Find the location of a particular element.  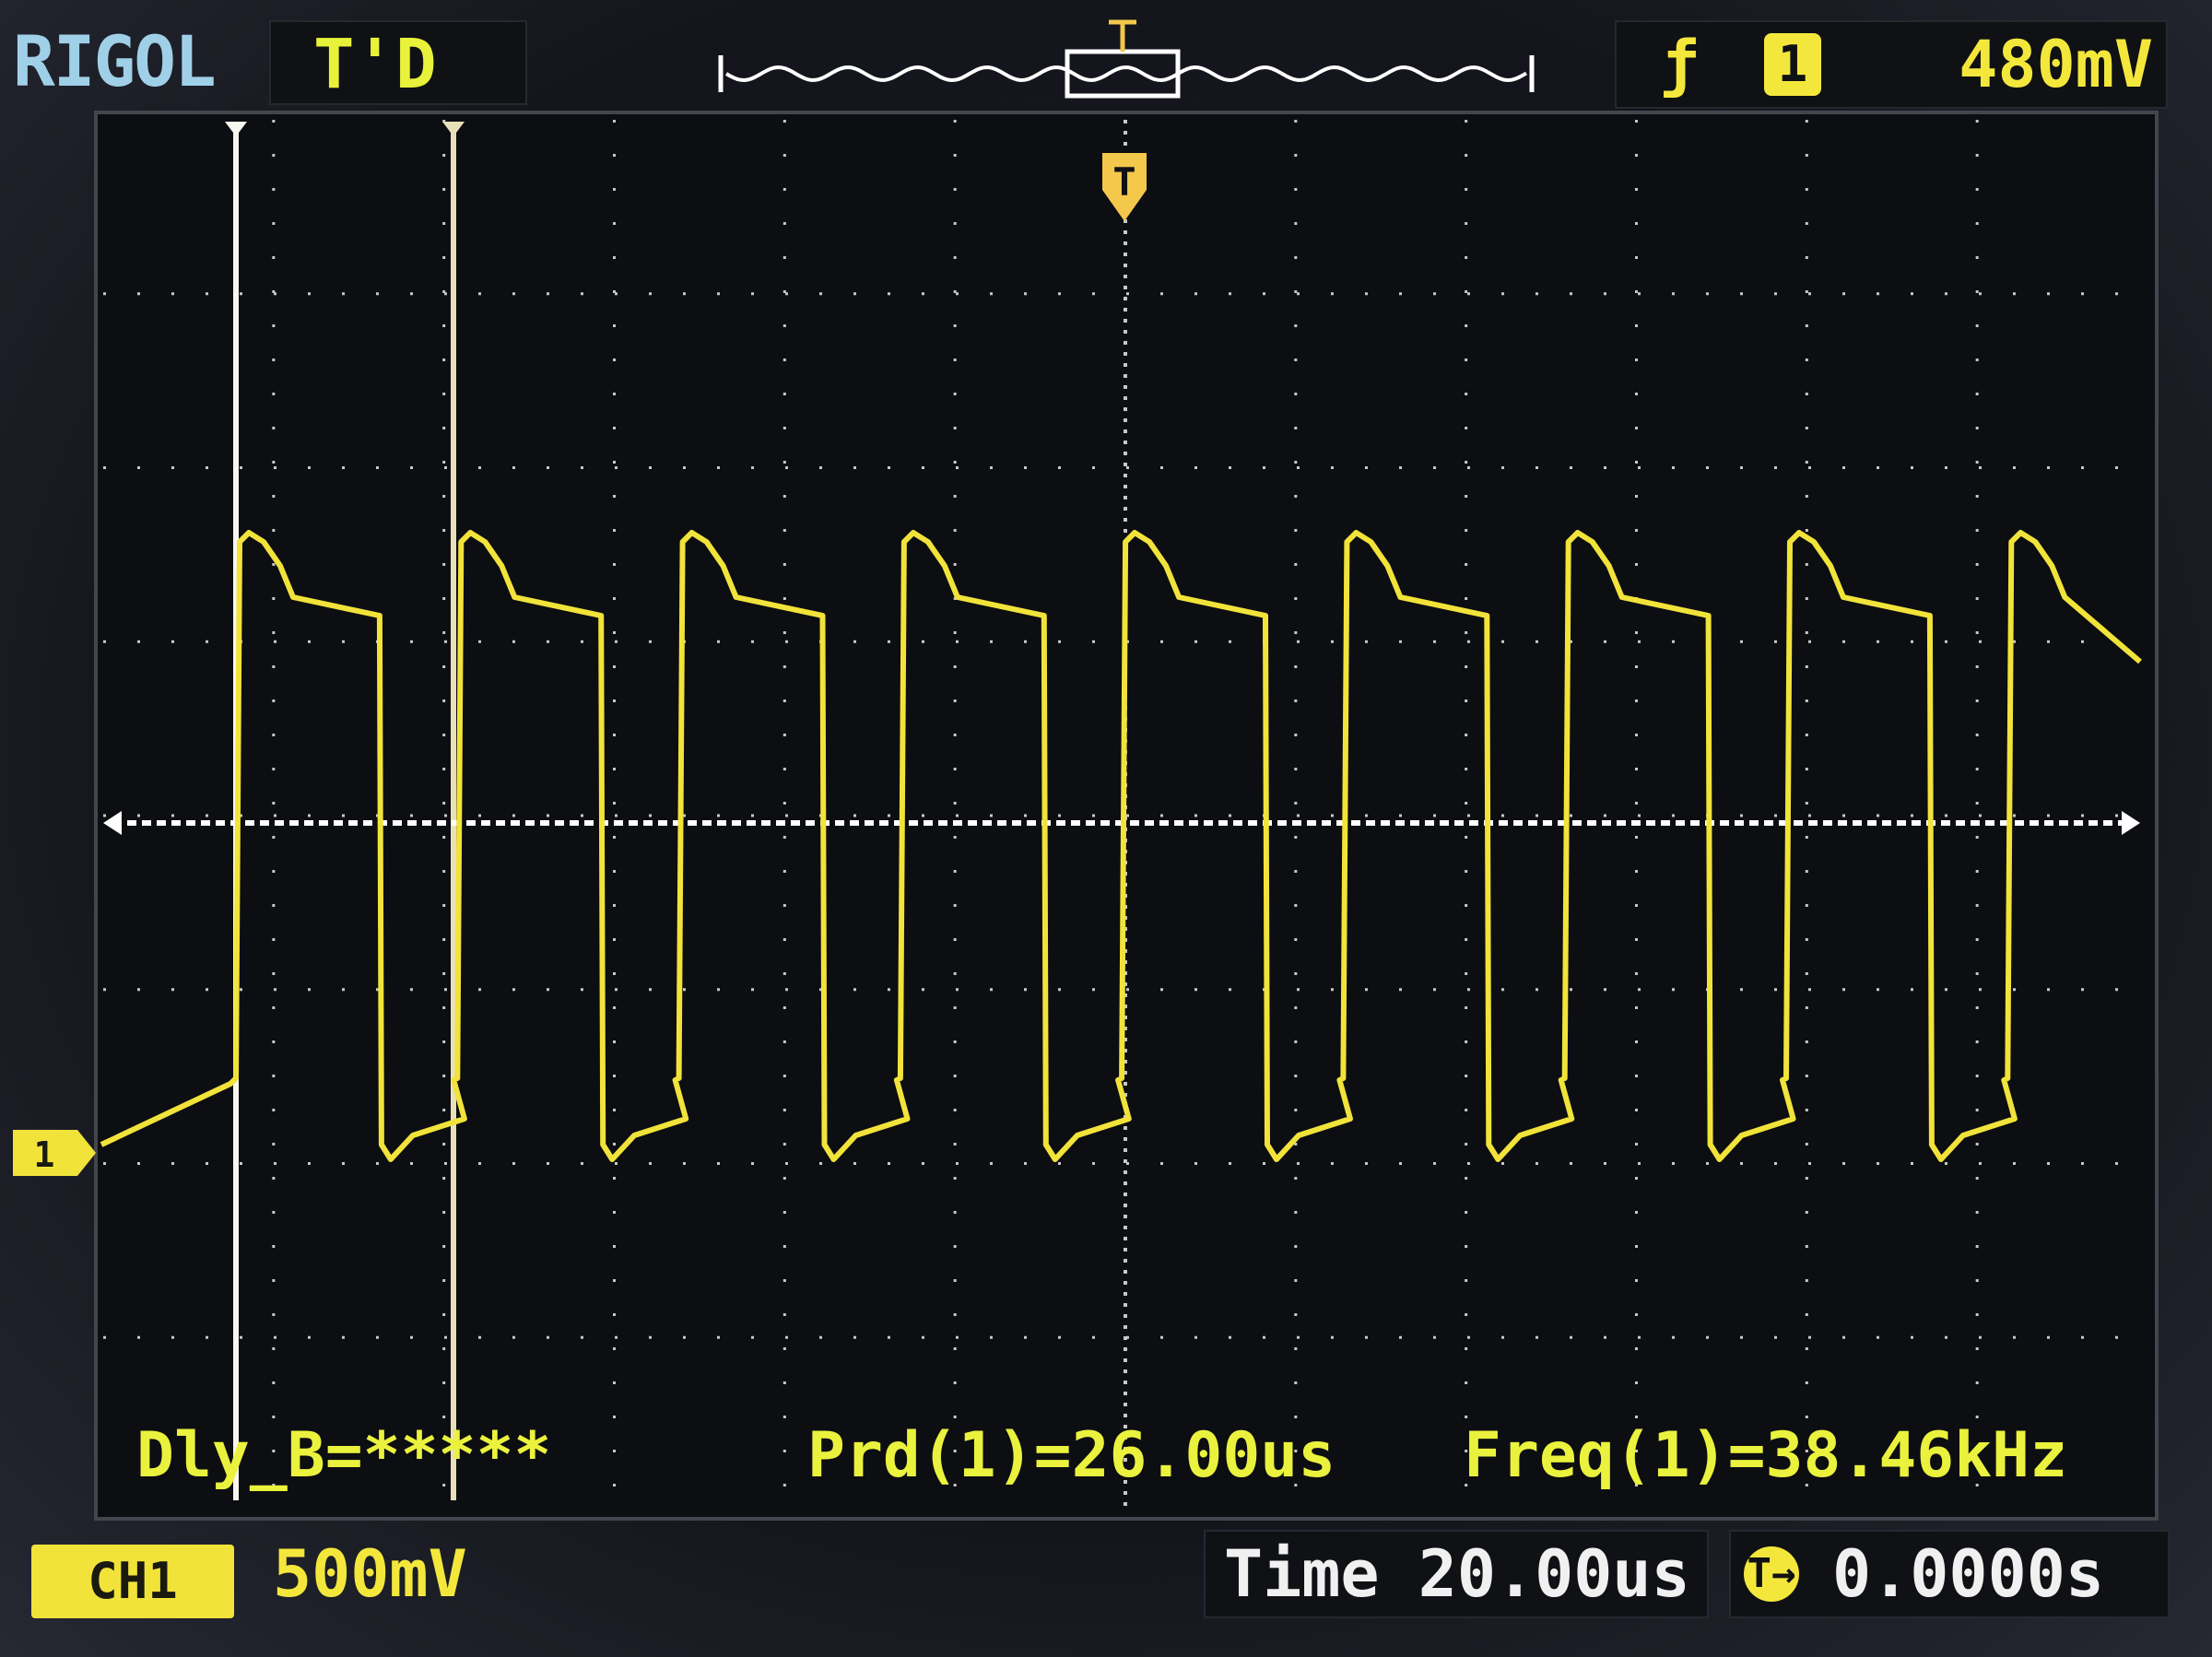

frequency-measurement: Freq(1)=38.46kHz is located at coordinates (1766, 1455).